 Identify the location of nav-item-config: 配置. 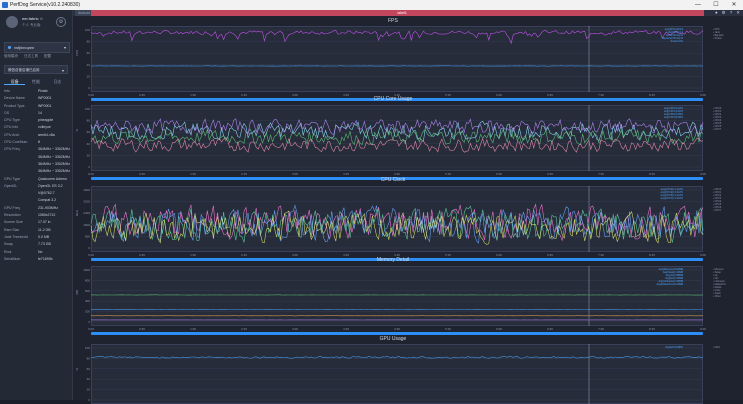
(47, 57).